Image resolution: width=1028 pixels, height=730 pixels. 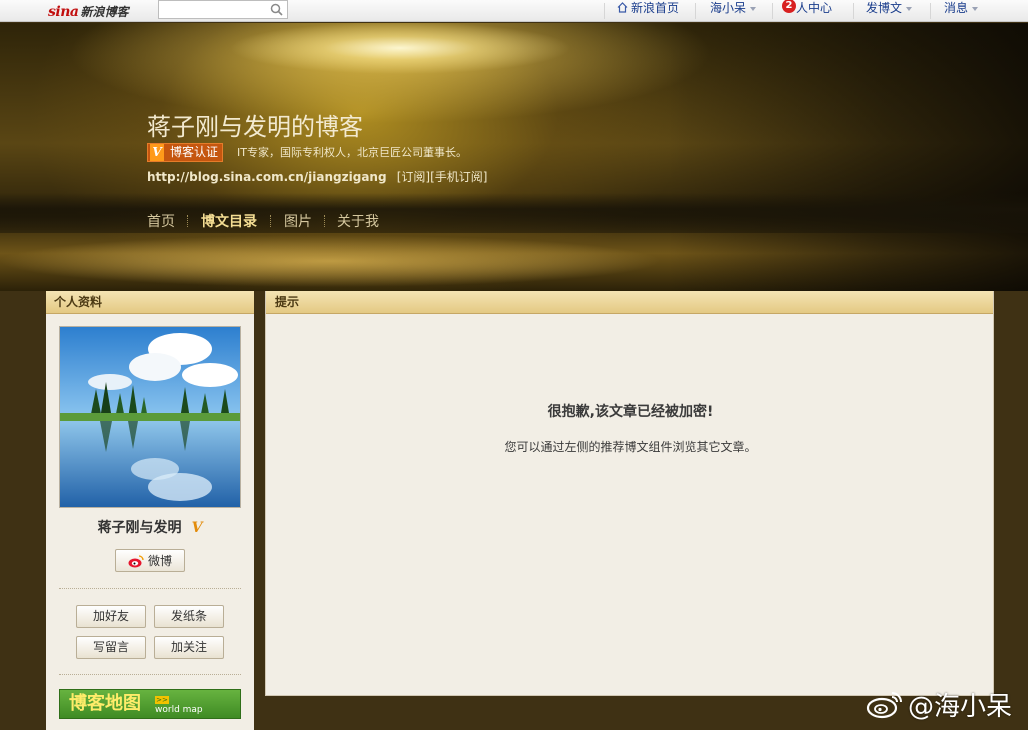 I want to click on profile-nickname-row: 蒋子刚与发明 V, so click(x=150, y=527).